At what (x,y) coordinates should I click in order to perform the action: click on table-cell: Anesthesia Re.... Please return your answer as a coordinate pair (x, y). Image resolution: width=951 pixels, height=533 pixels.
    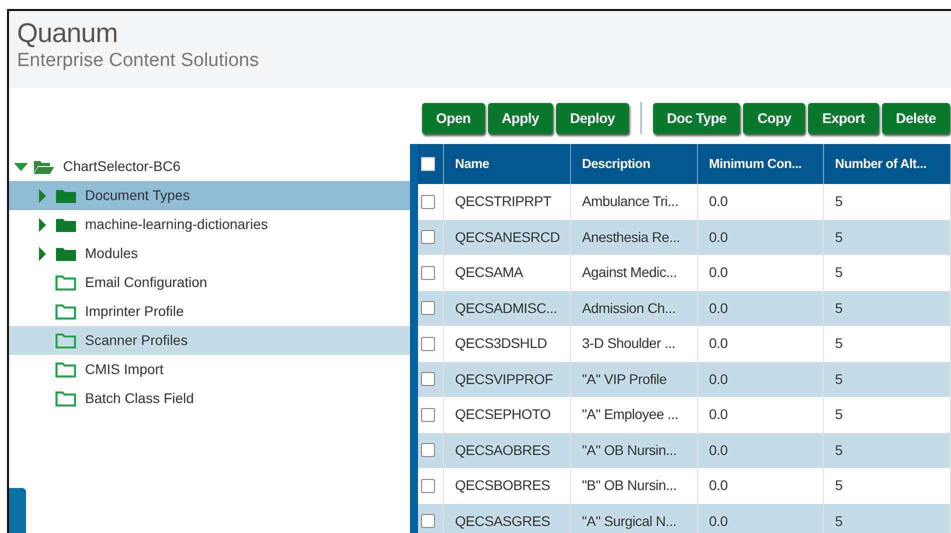
    Looking at the image, I should click on (634, 237).